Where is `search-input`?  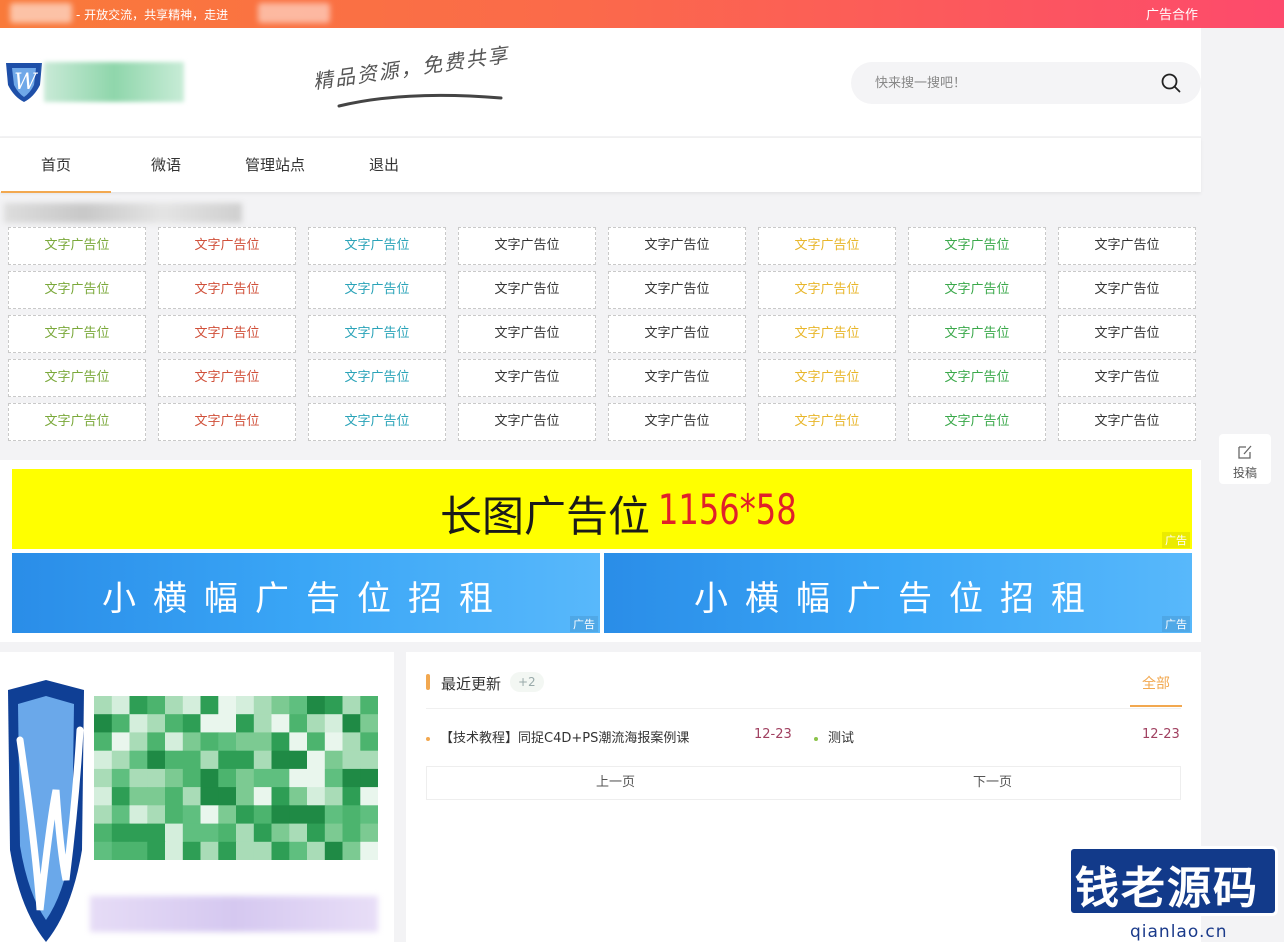
search-input is located at coordinates (1010, 83).